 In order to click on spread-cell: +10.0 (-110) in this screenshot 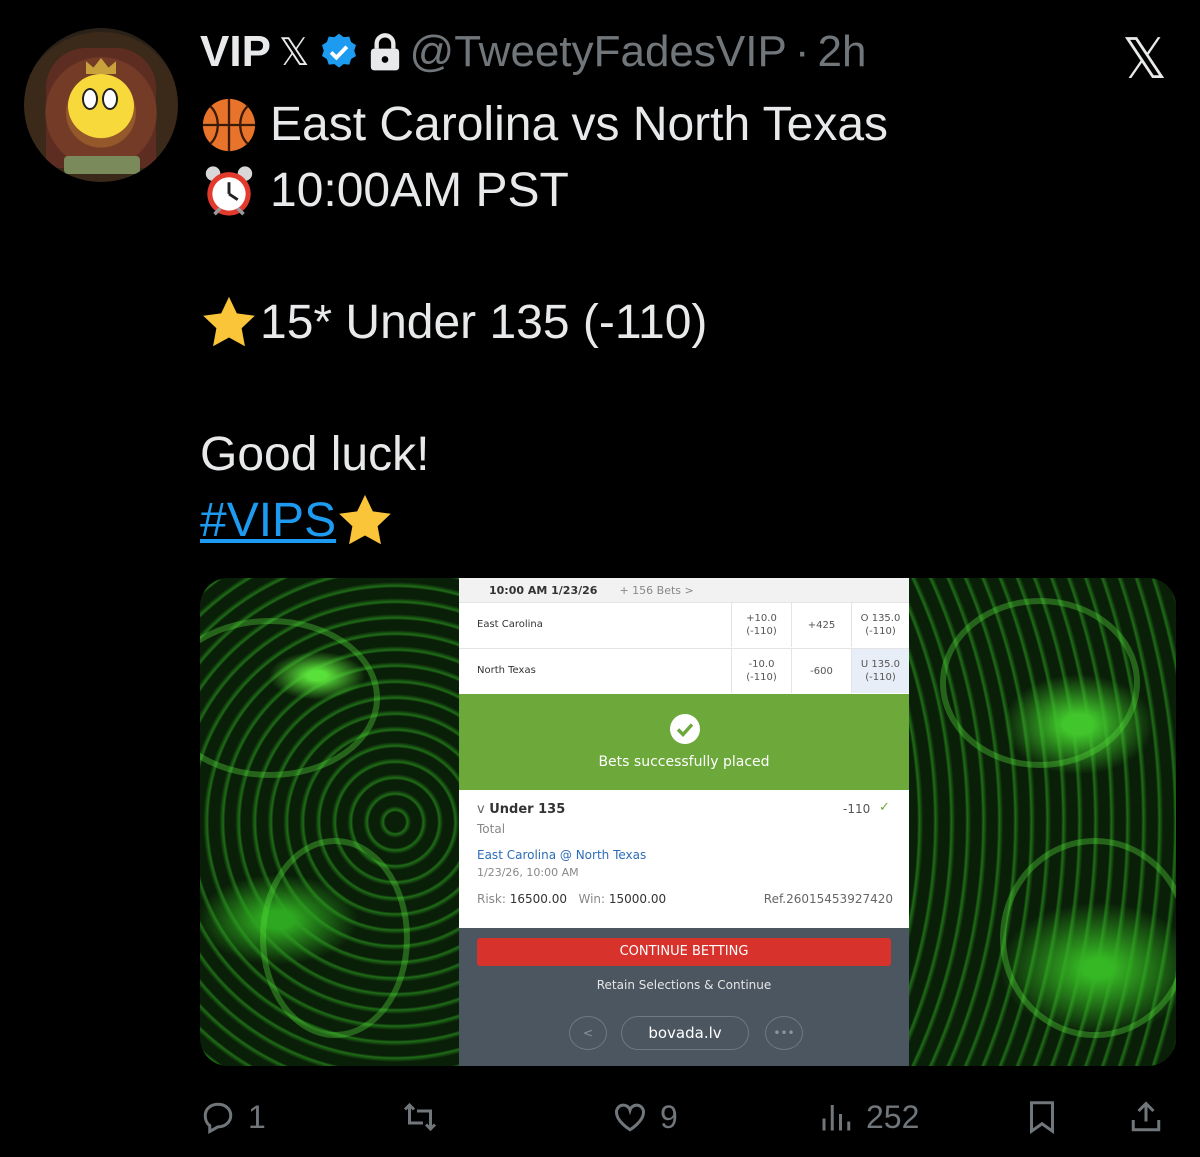, I will do `click(761, 625)`.